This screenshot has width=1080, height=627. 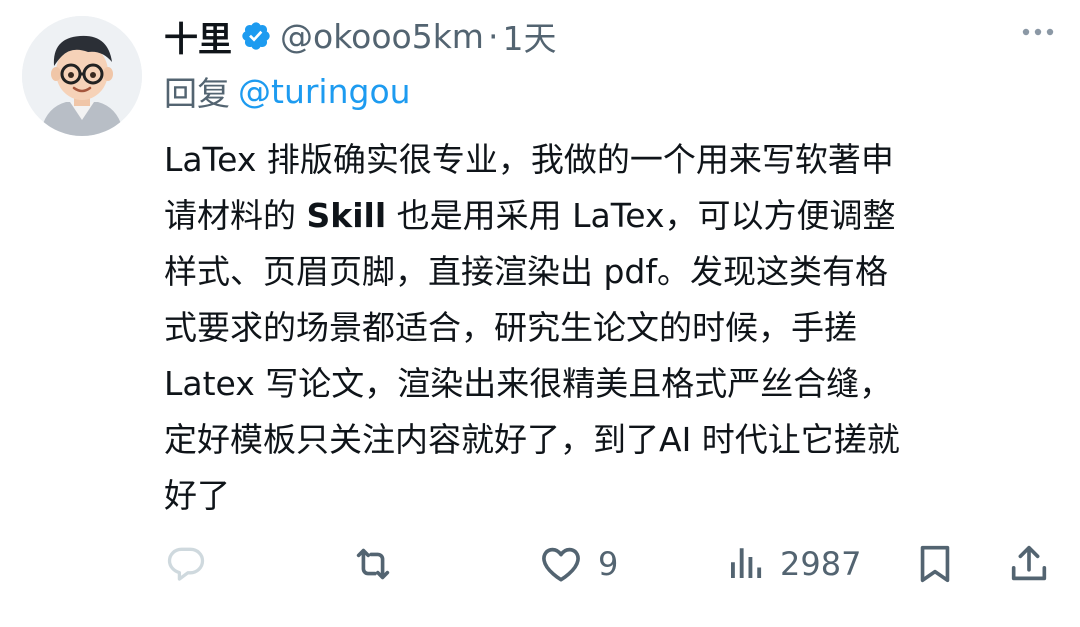 I want to click on bookmark-icon, so click(x=935, y=564).